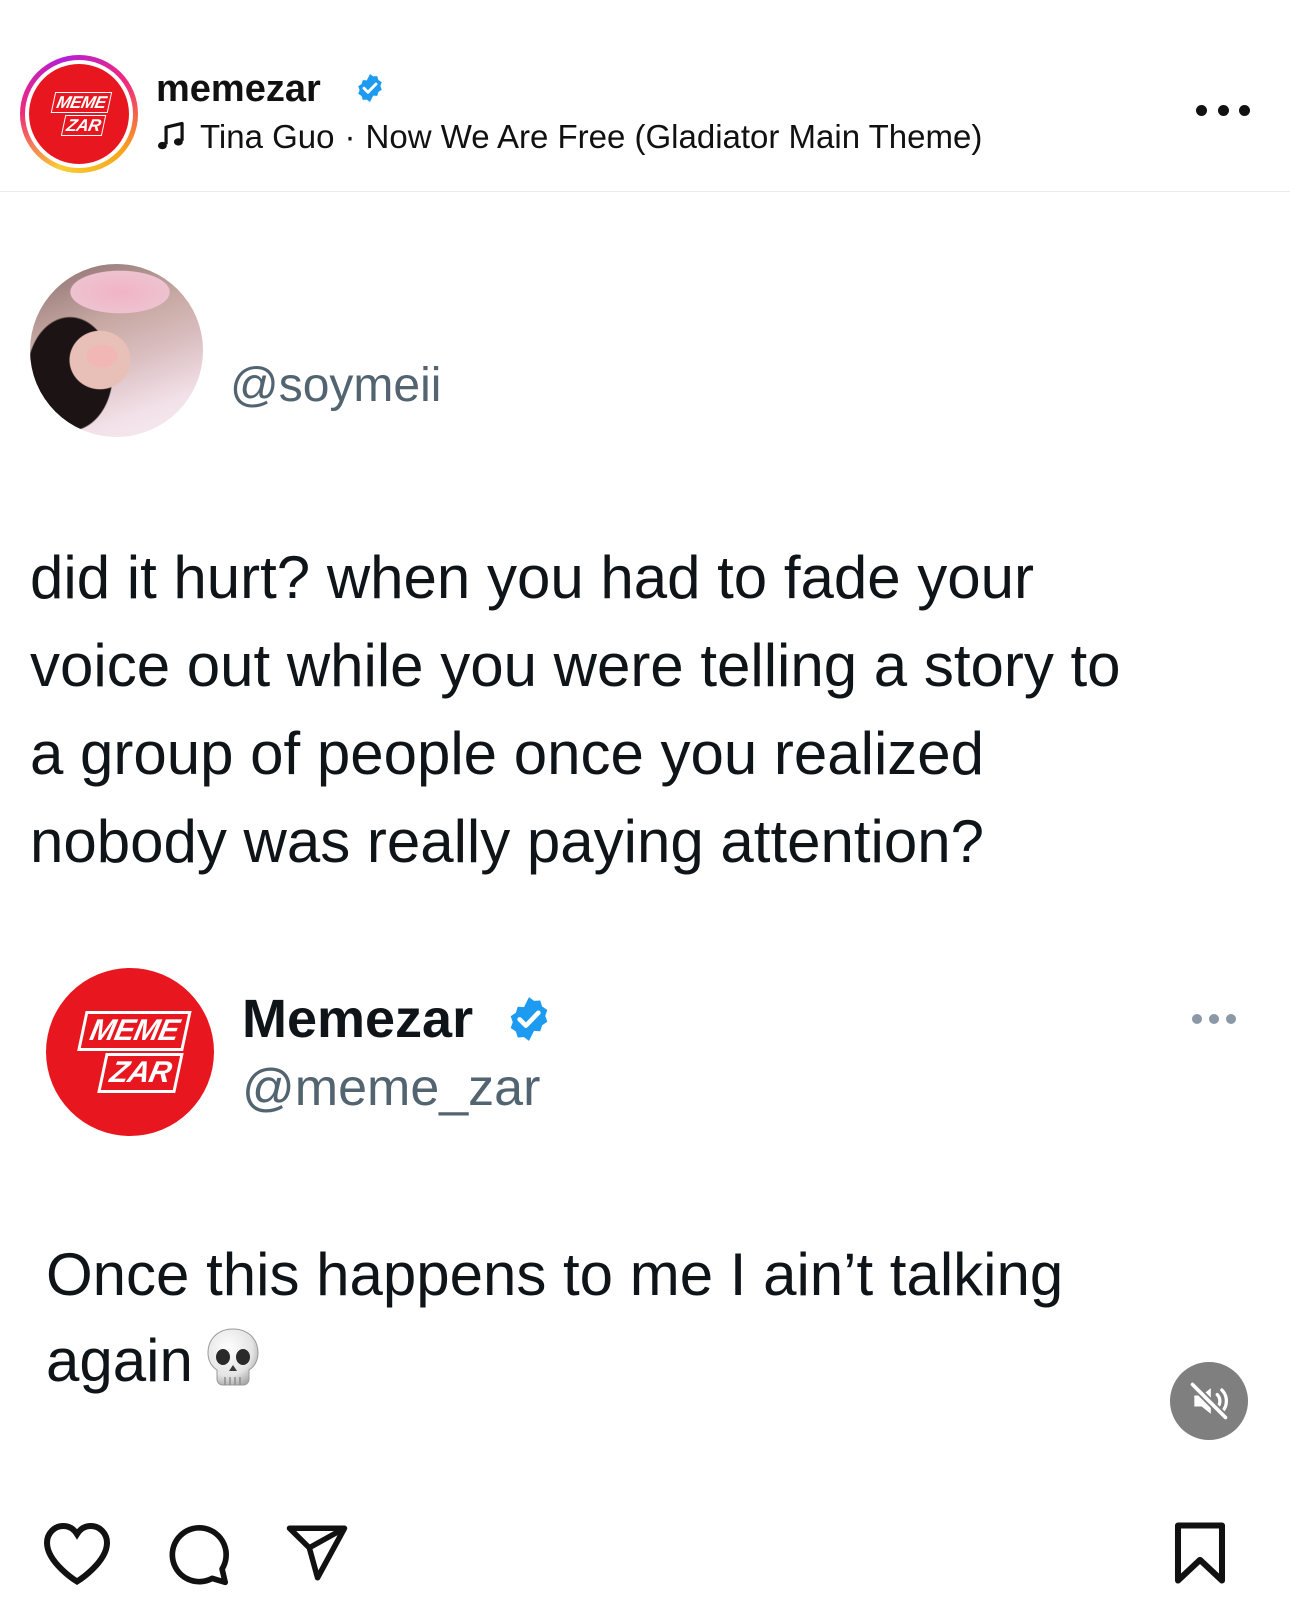  Describe the element at coordinates (130, 1052) in the screenshot. I see `memezar-reply-avatar: MEME ZAR` at that location.